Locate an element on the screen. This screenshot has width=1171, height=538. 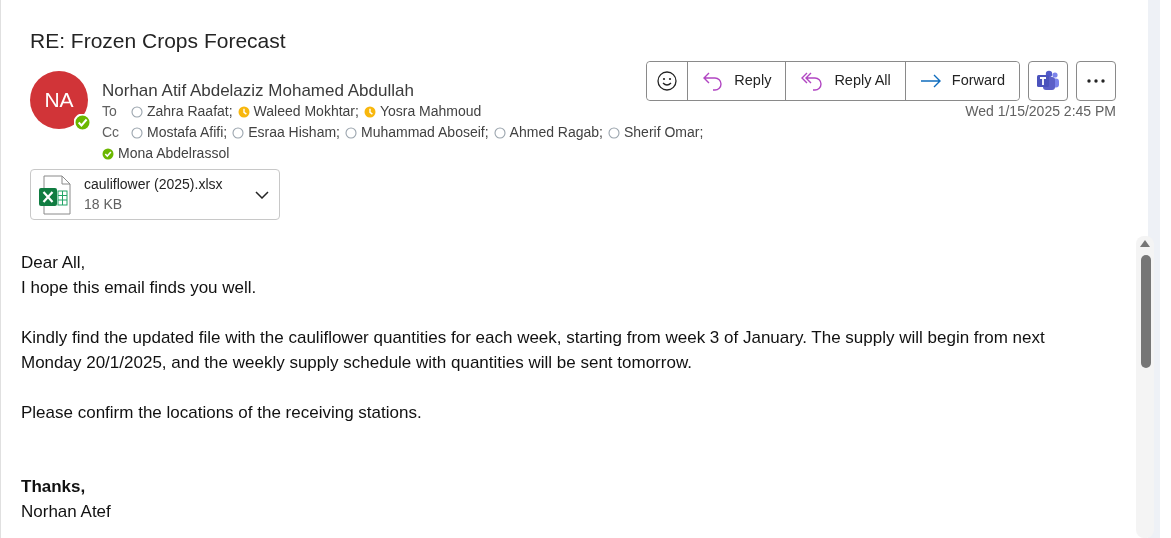
recipient-name: Ahmed Ragab; is located at coordinates (556, 132).